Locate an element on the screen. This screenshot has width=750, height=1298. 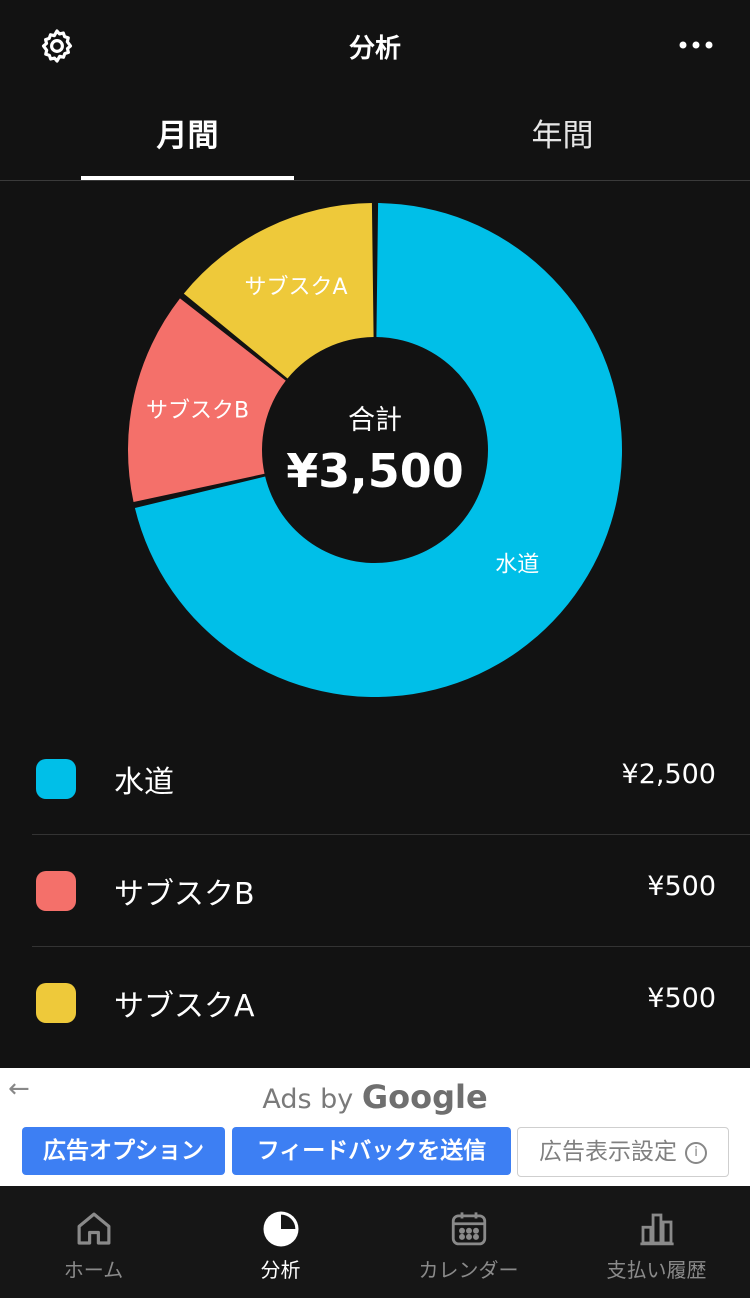
legend-name: サブスクA is located at coordinates (184, 1006).